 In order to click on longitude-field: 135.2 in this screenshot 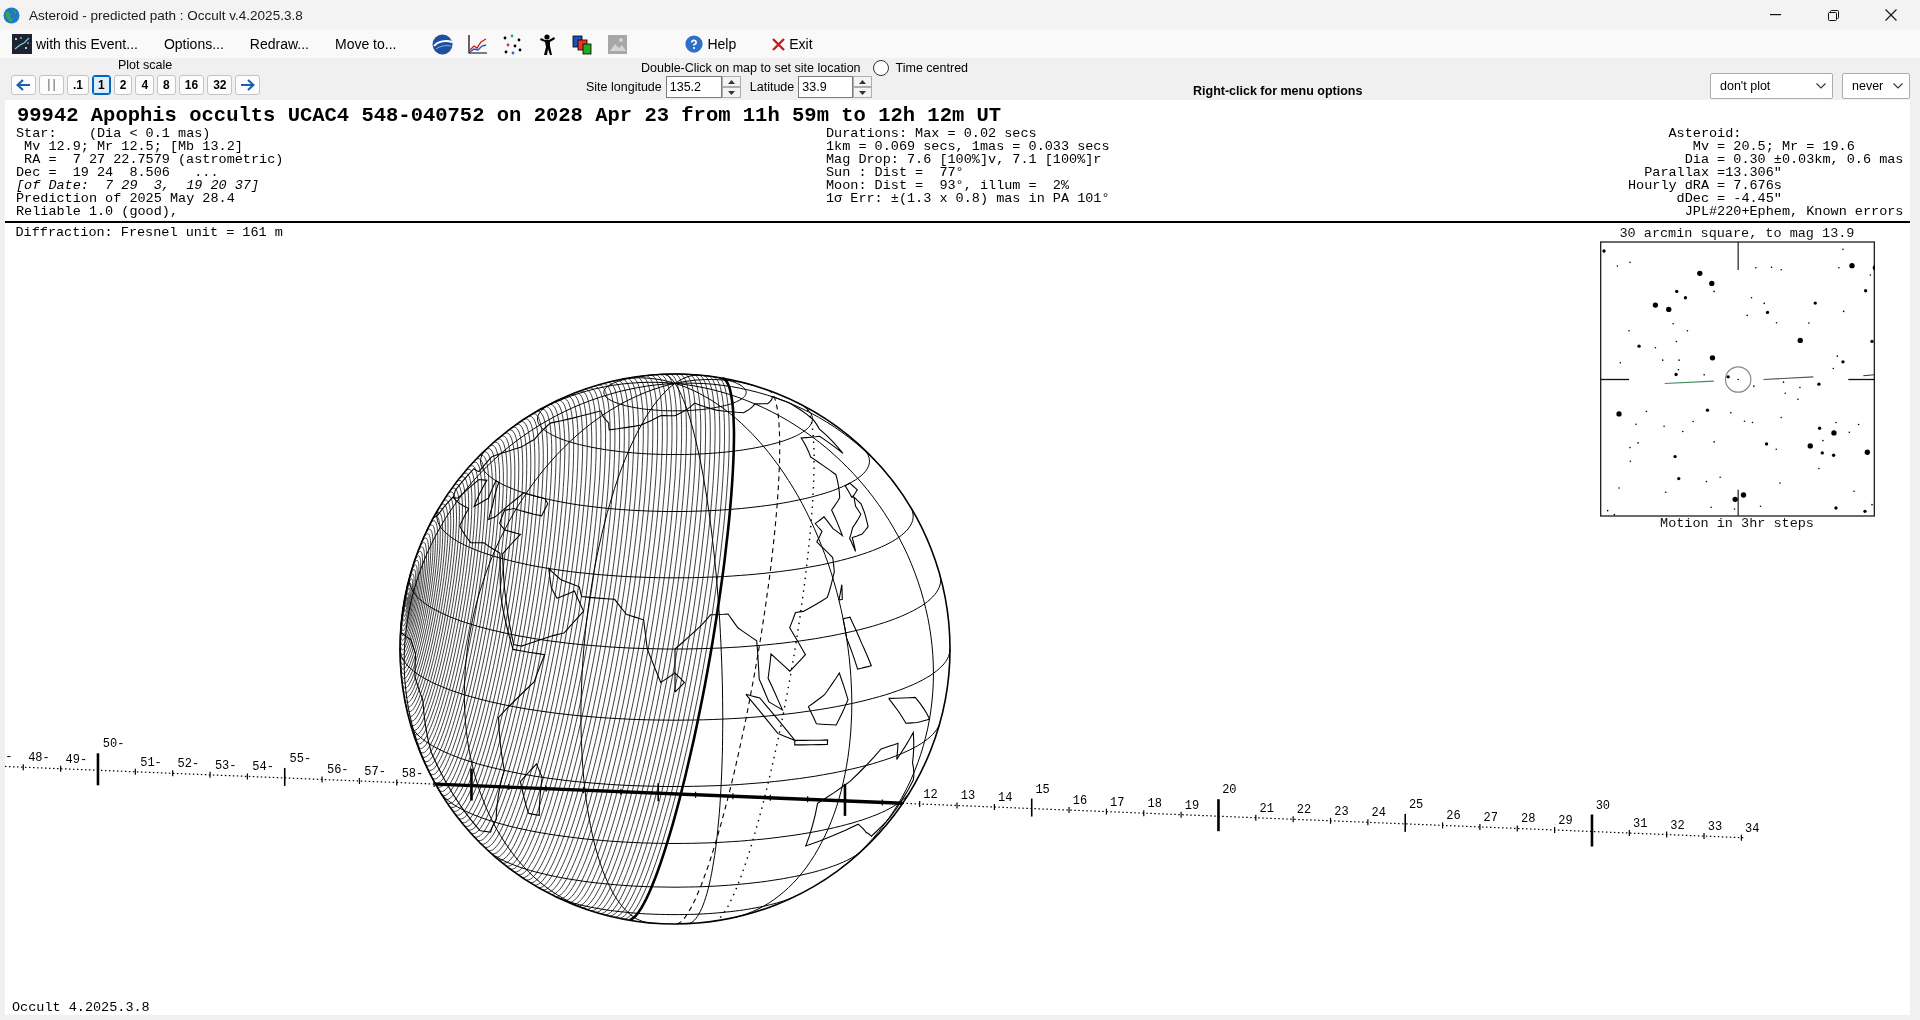, I will do `click(693, 87)`.